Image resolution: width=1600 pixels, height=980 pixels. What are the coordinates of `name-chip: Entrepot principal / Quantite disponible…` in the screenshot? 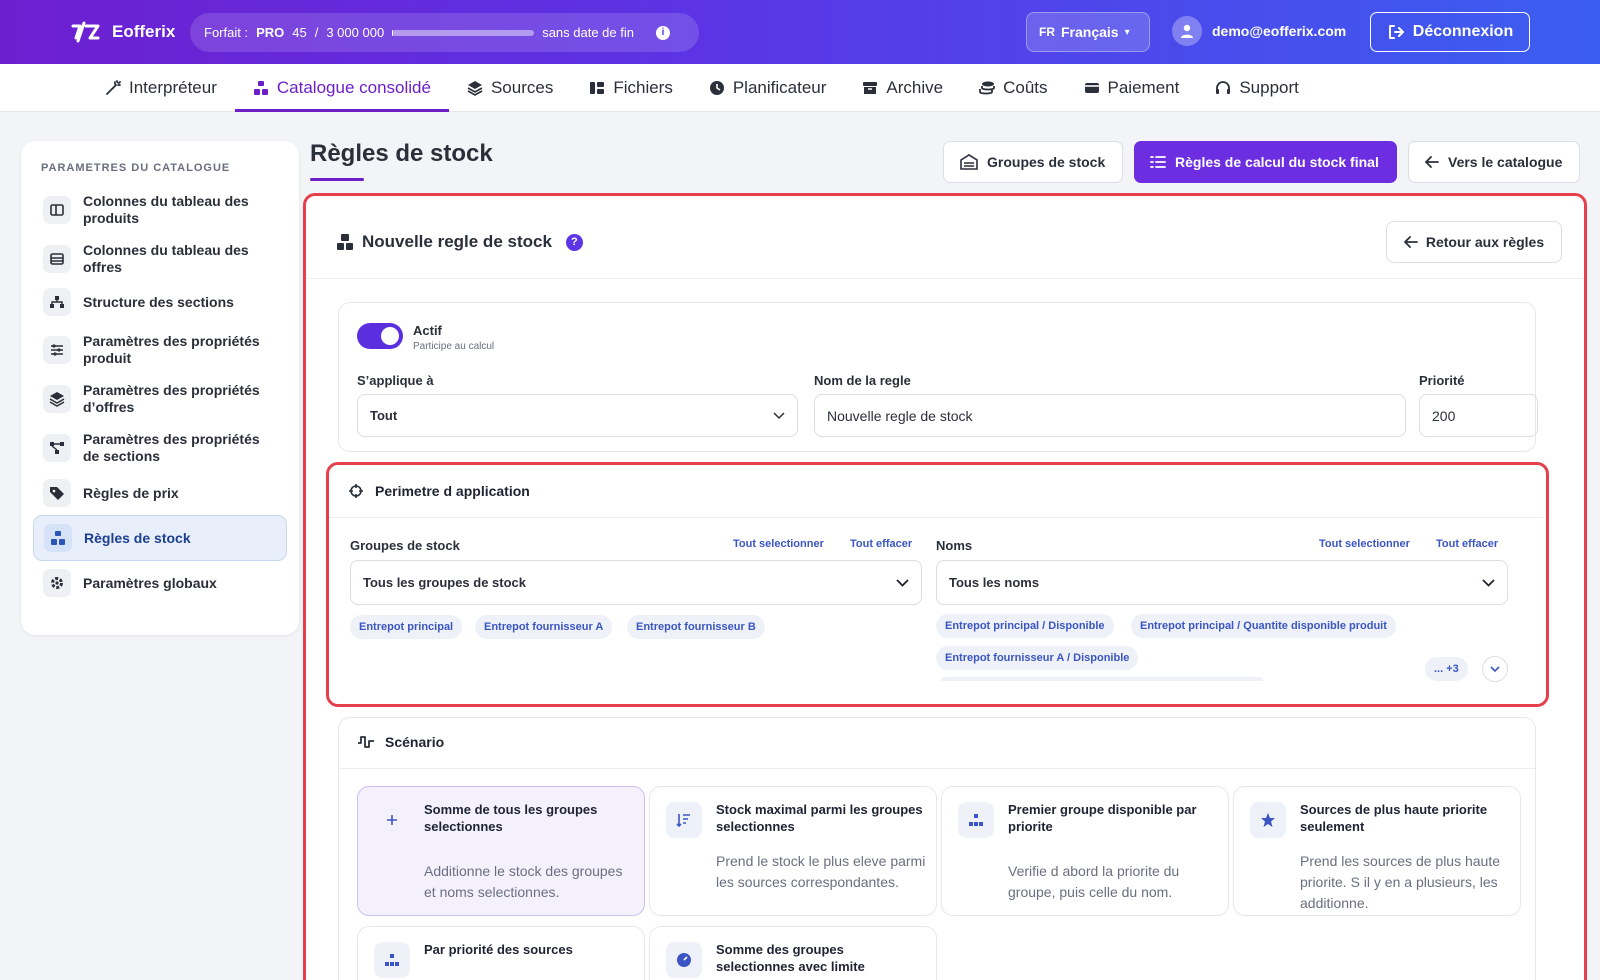 It's located at (1263, 626).